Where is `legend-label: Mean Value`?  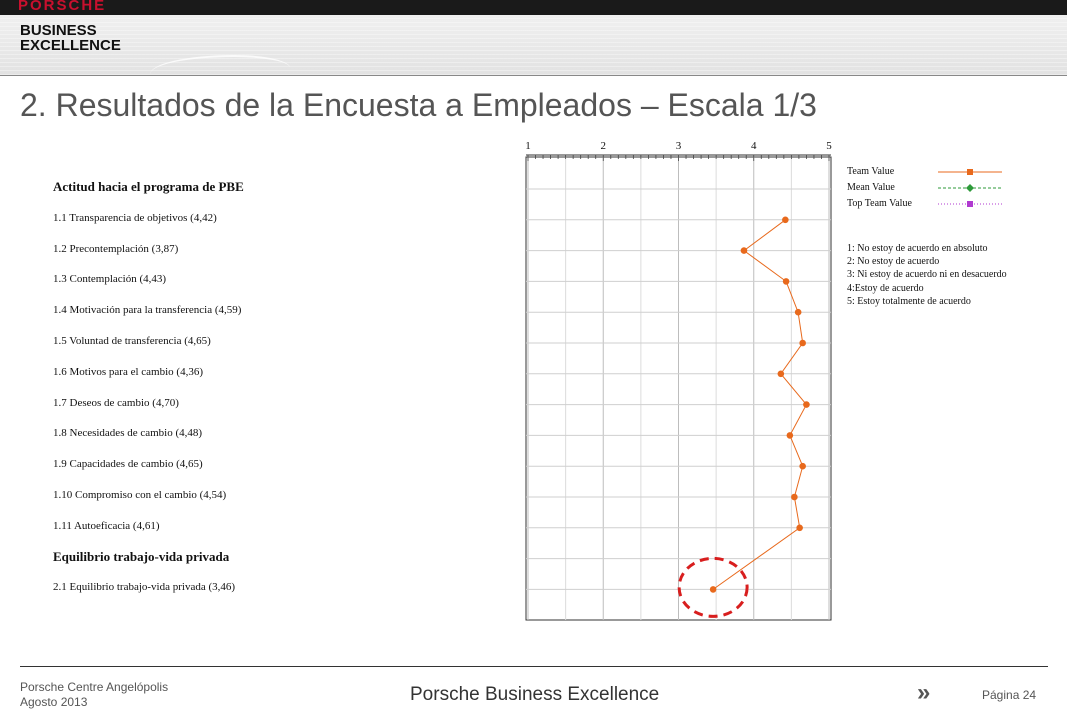
legend-label: Mean Value is located at coordinates (871, 187).